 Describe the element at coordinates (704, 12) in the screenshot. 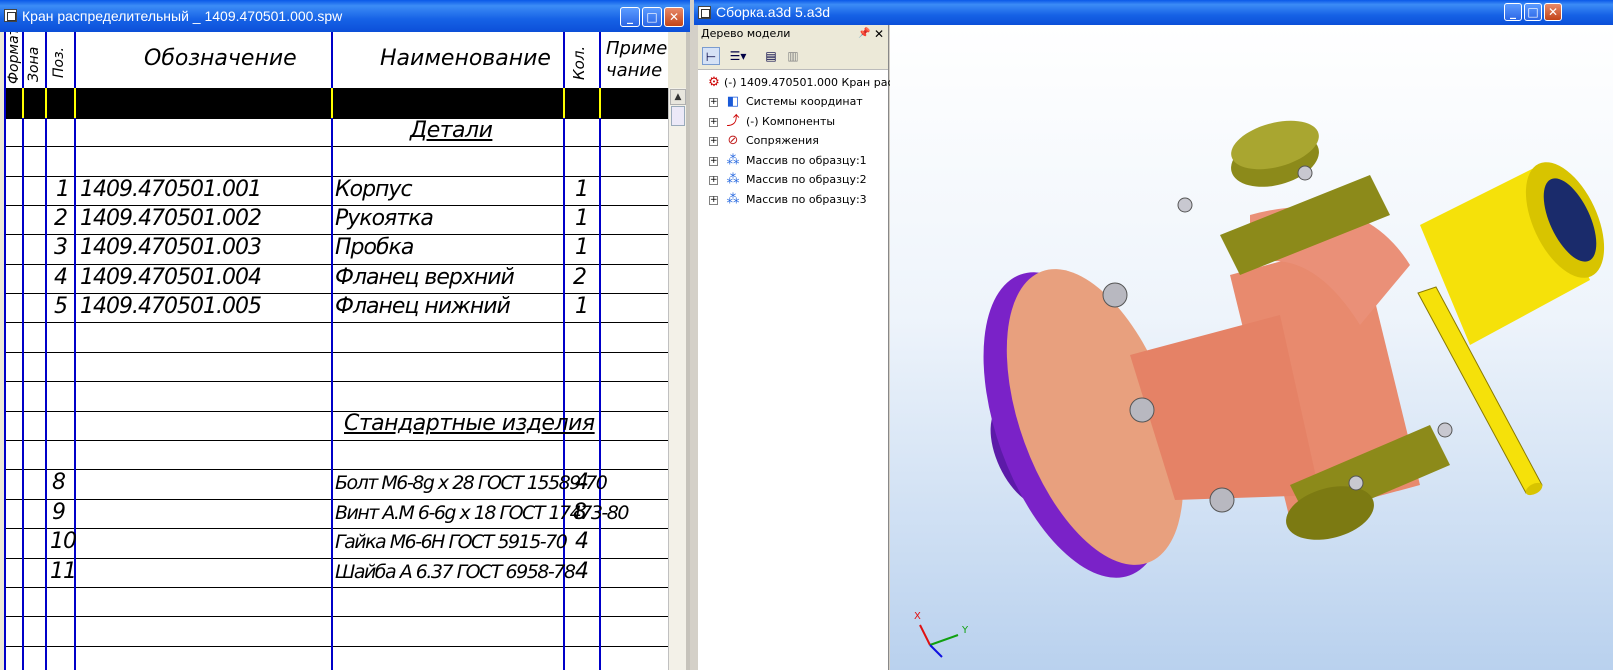

I see `assembly-document-icon` at that location.